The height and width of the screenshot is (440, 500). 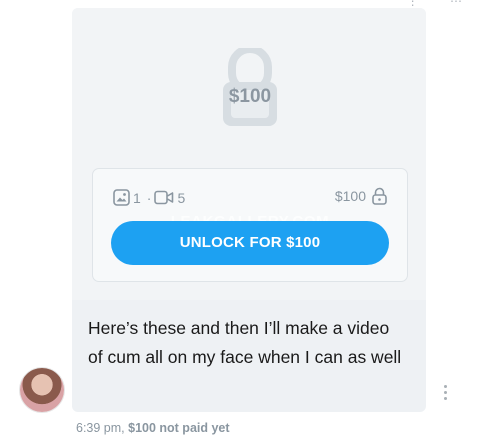 I want to click on message-meta: 6:39 pm, $100 not paid yet, so click(x=153, y=428).